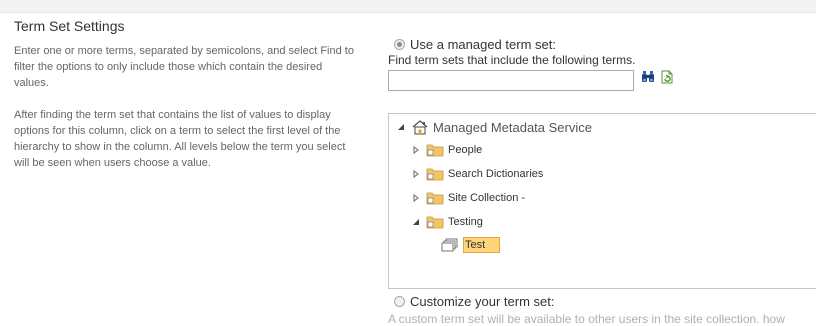  Describe the element at coordinates (496, 174) in the screenshot. I see `tree-label-search-dictionaries: Search Dictionaries` at that location.